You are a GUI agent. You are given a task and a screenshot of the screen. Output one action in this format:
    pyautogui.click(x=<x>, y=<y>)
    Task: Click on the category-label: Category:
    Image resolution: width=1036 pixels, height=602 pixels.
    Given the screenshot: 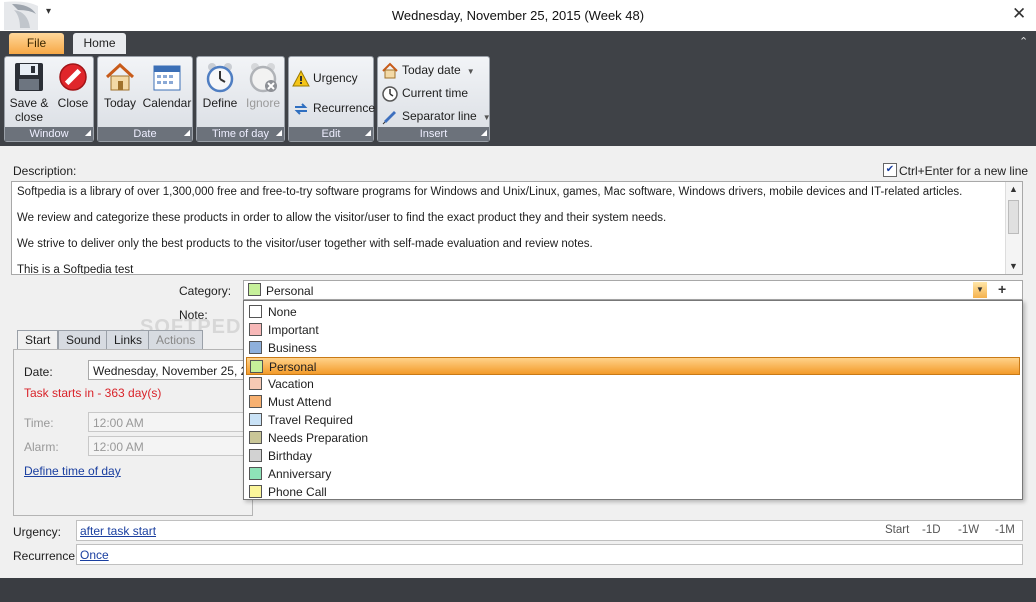 What is the action you would take?
    pyautogui.click(x=205, y=291)
    